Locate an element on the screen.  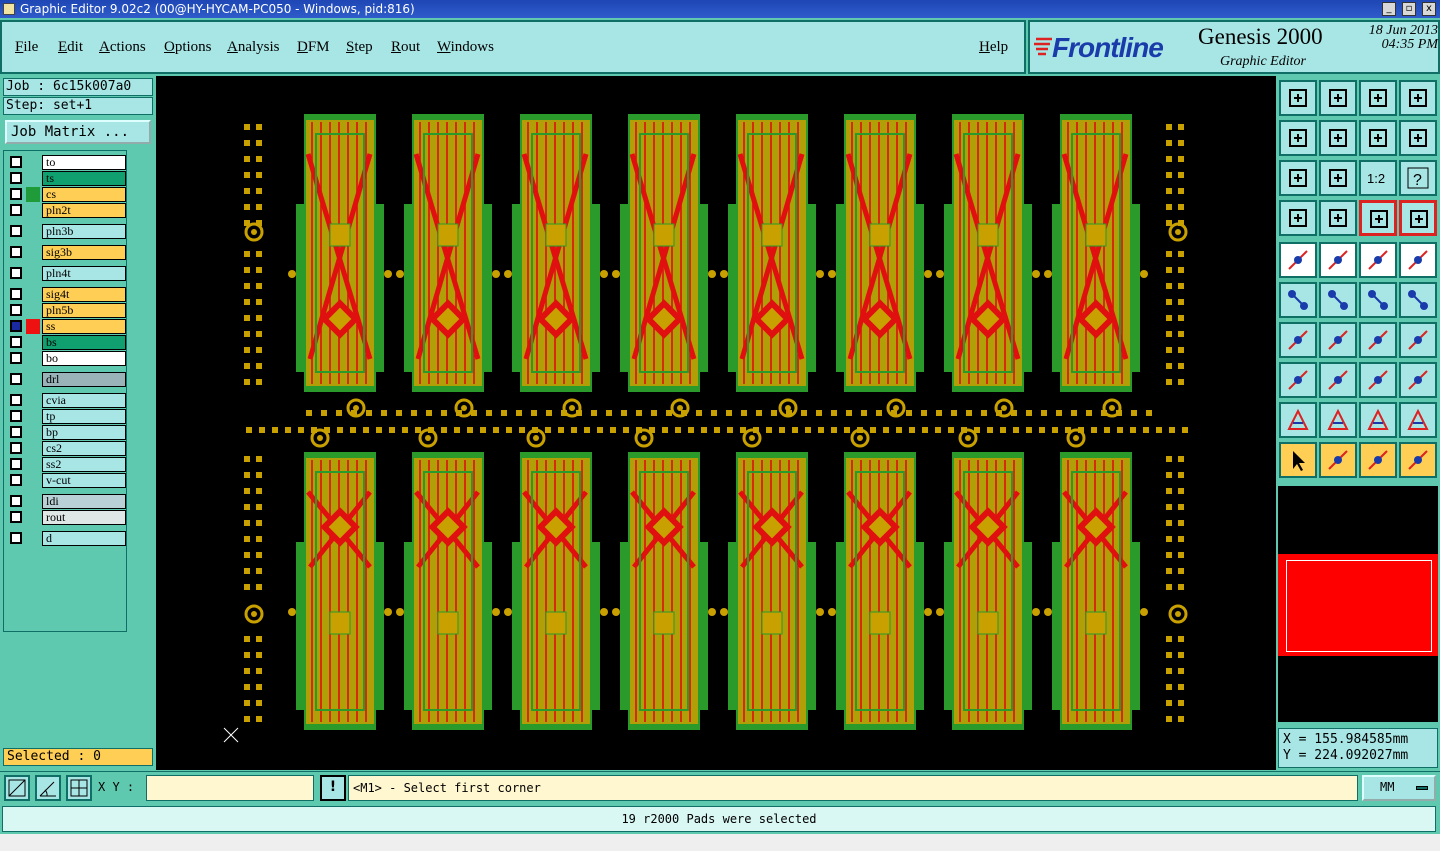
menu-dfm: DFM is located at coordinates (313, 47).